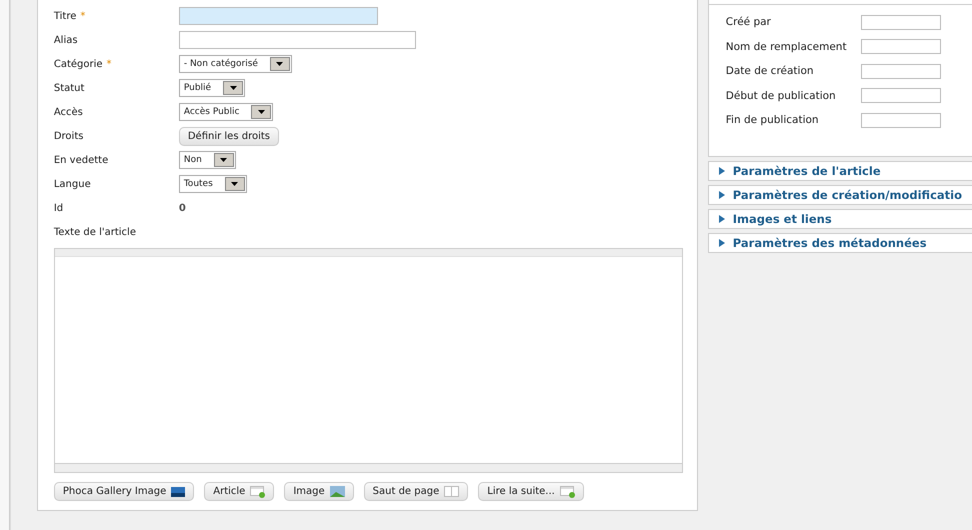  What do you see at coordinates (69, 112) in the screenshot?
I see `field-label: Accès` at bounding box center [69, 112].